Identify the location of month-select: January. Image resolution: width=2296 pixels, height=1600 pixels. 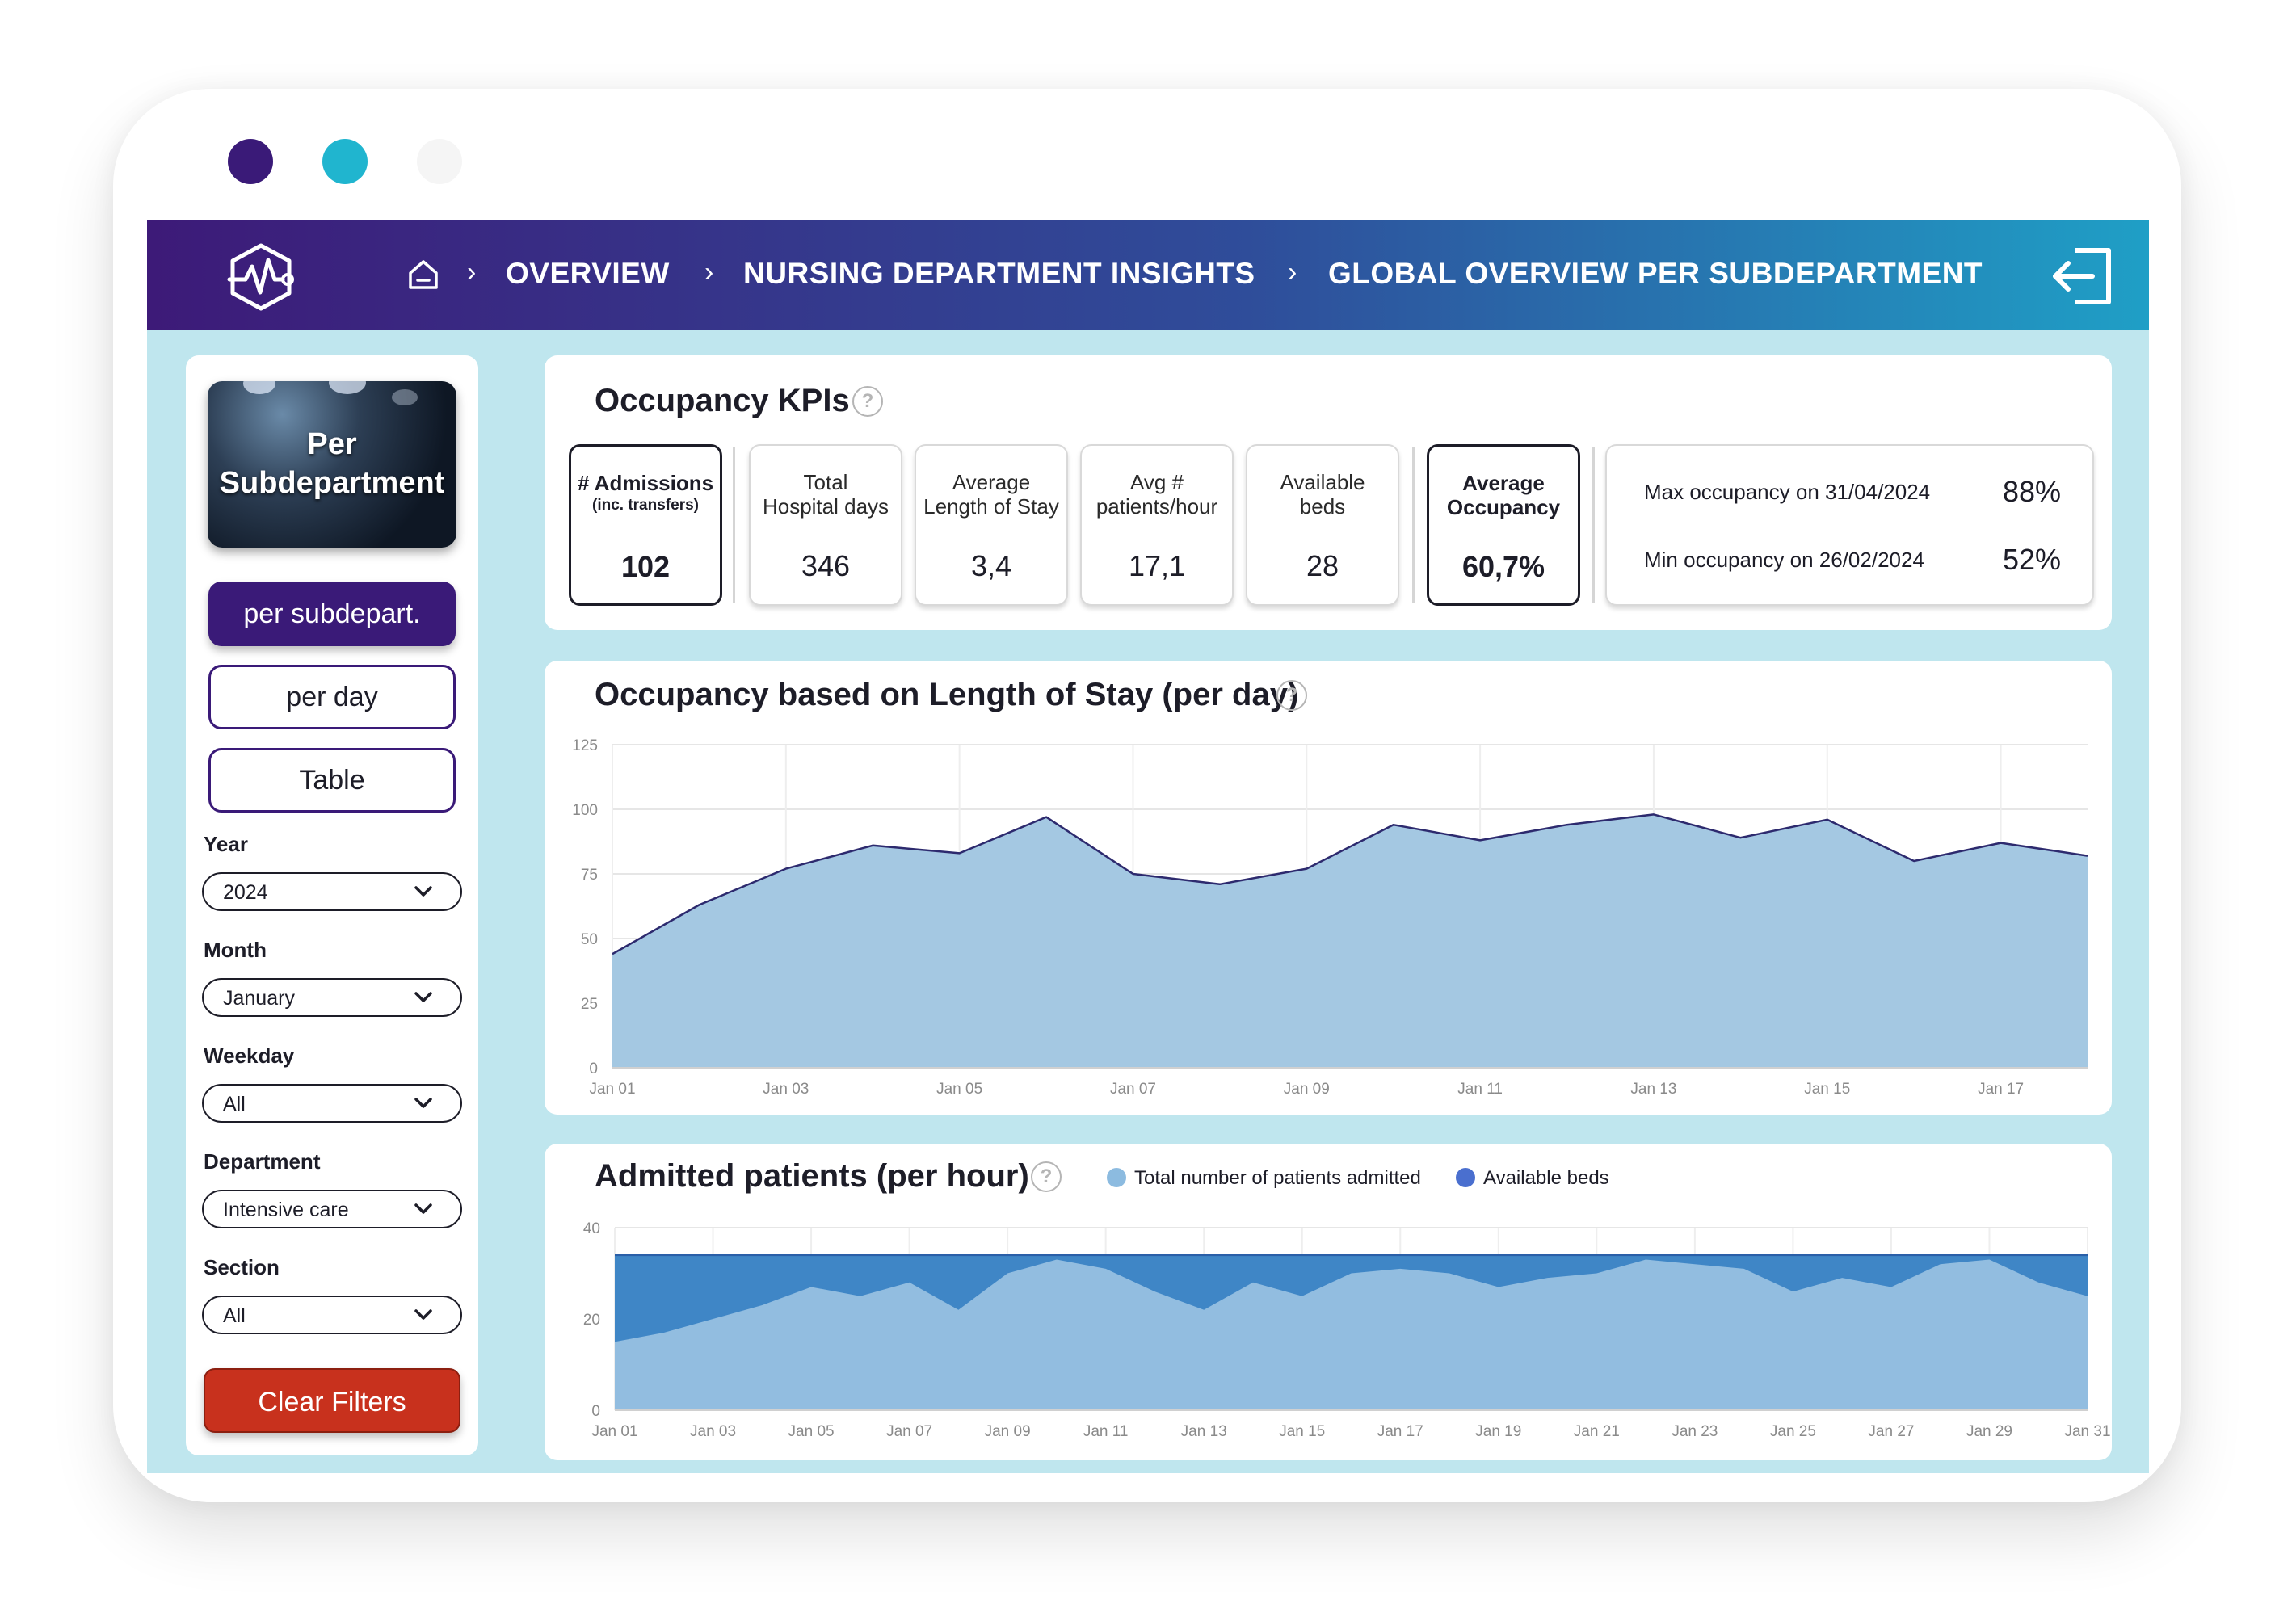
(332, 997).